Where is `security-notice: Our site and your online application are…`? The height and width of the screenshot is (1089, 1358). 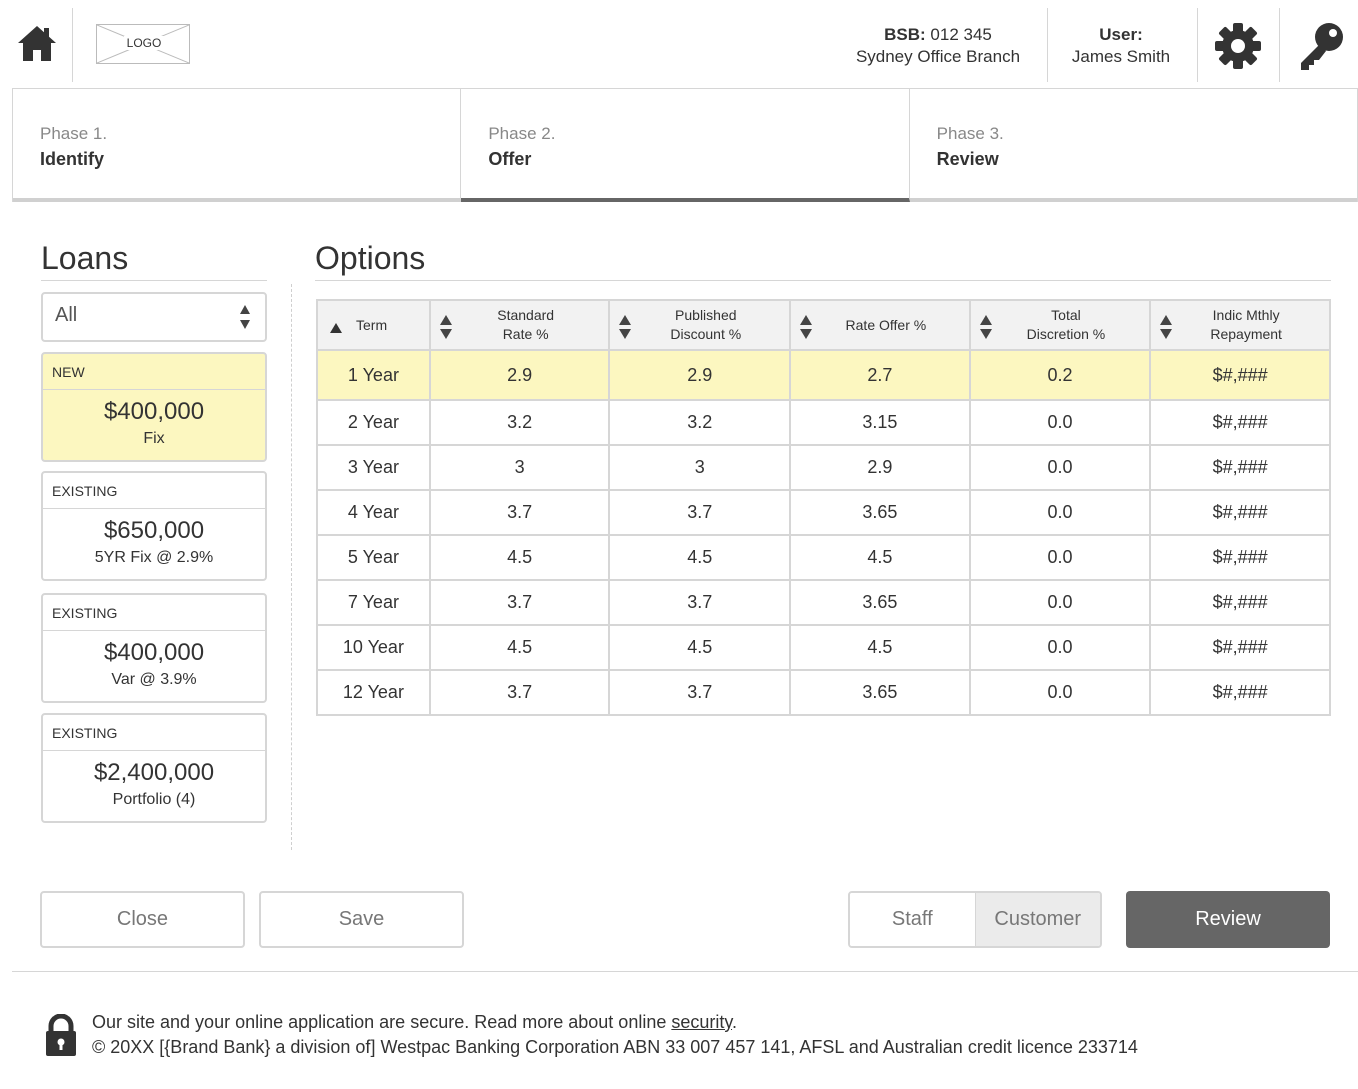 security-notice: Our site and your online application are… is located at coordinates (414, 1022).